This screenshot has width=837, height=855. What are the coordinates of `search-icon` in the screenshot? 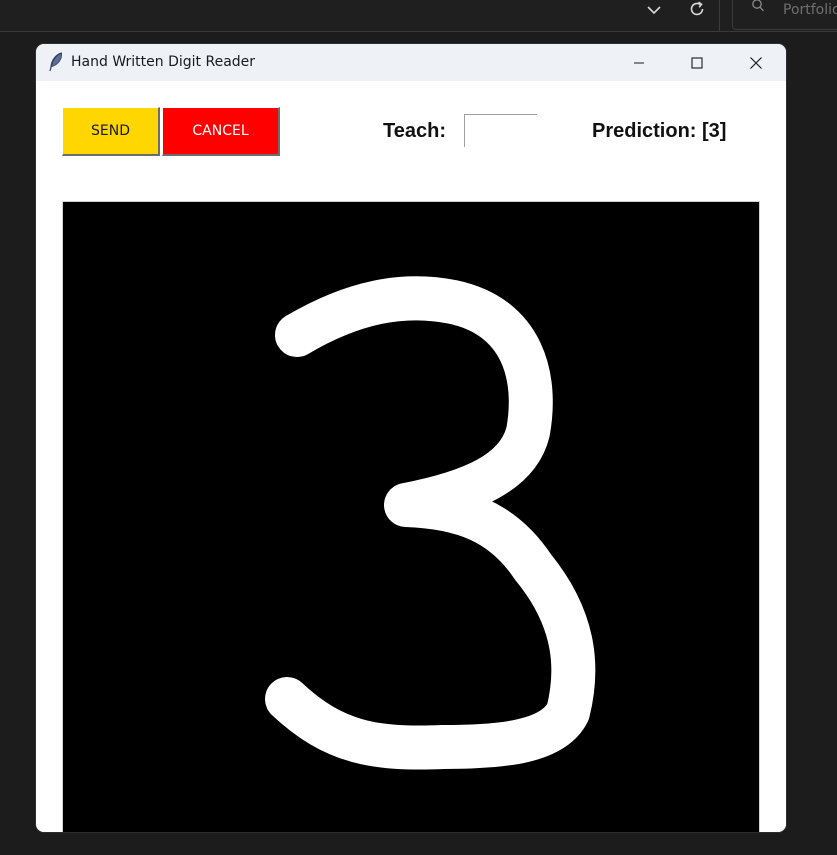 It's located at (758, 7).